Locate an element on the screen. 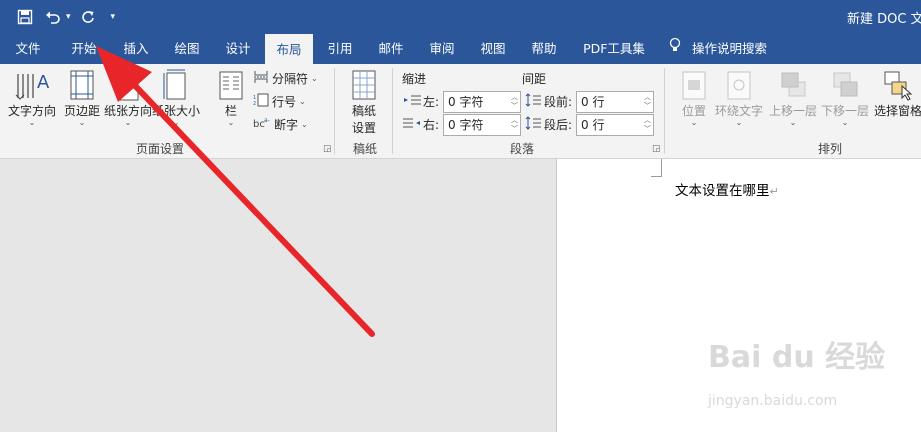 The width and height of the screenshot is (921, 432). page-size-icon is located at coordinates (176, 85).